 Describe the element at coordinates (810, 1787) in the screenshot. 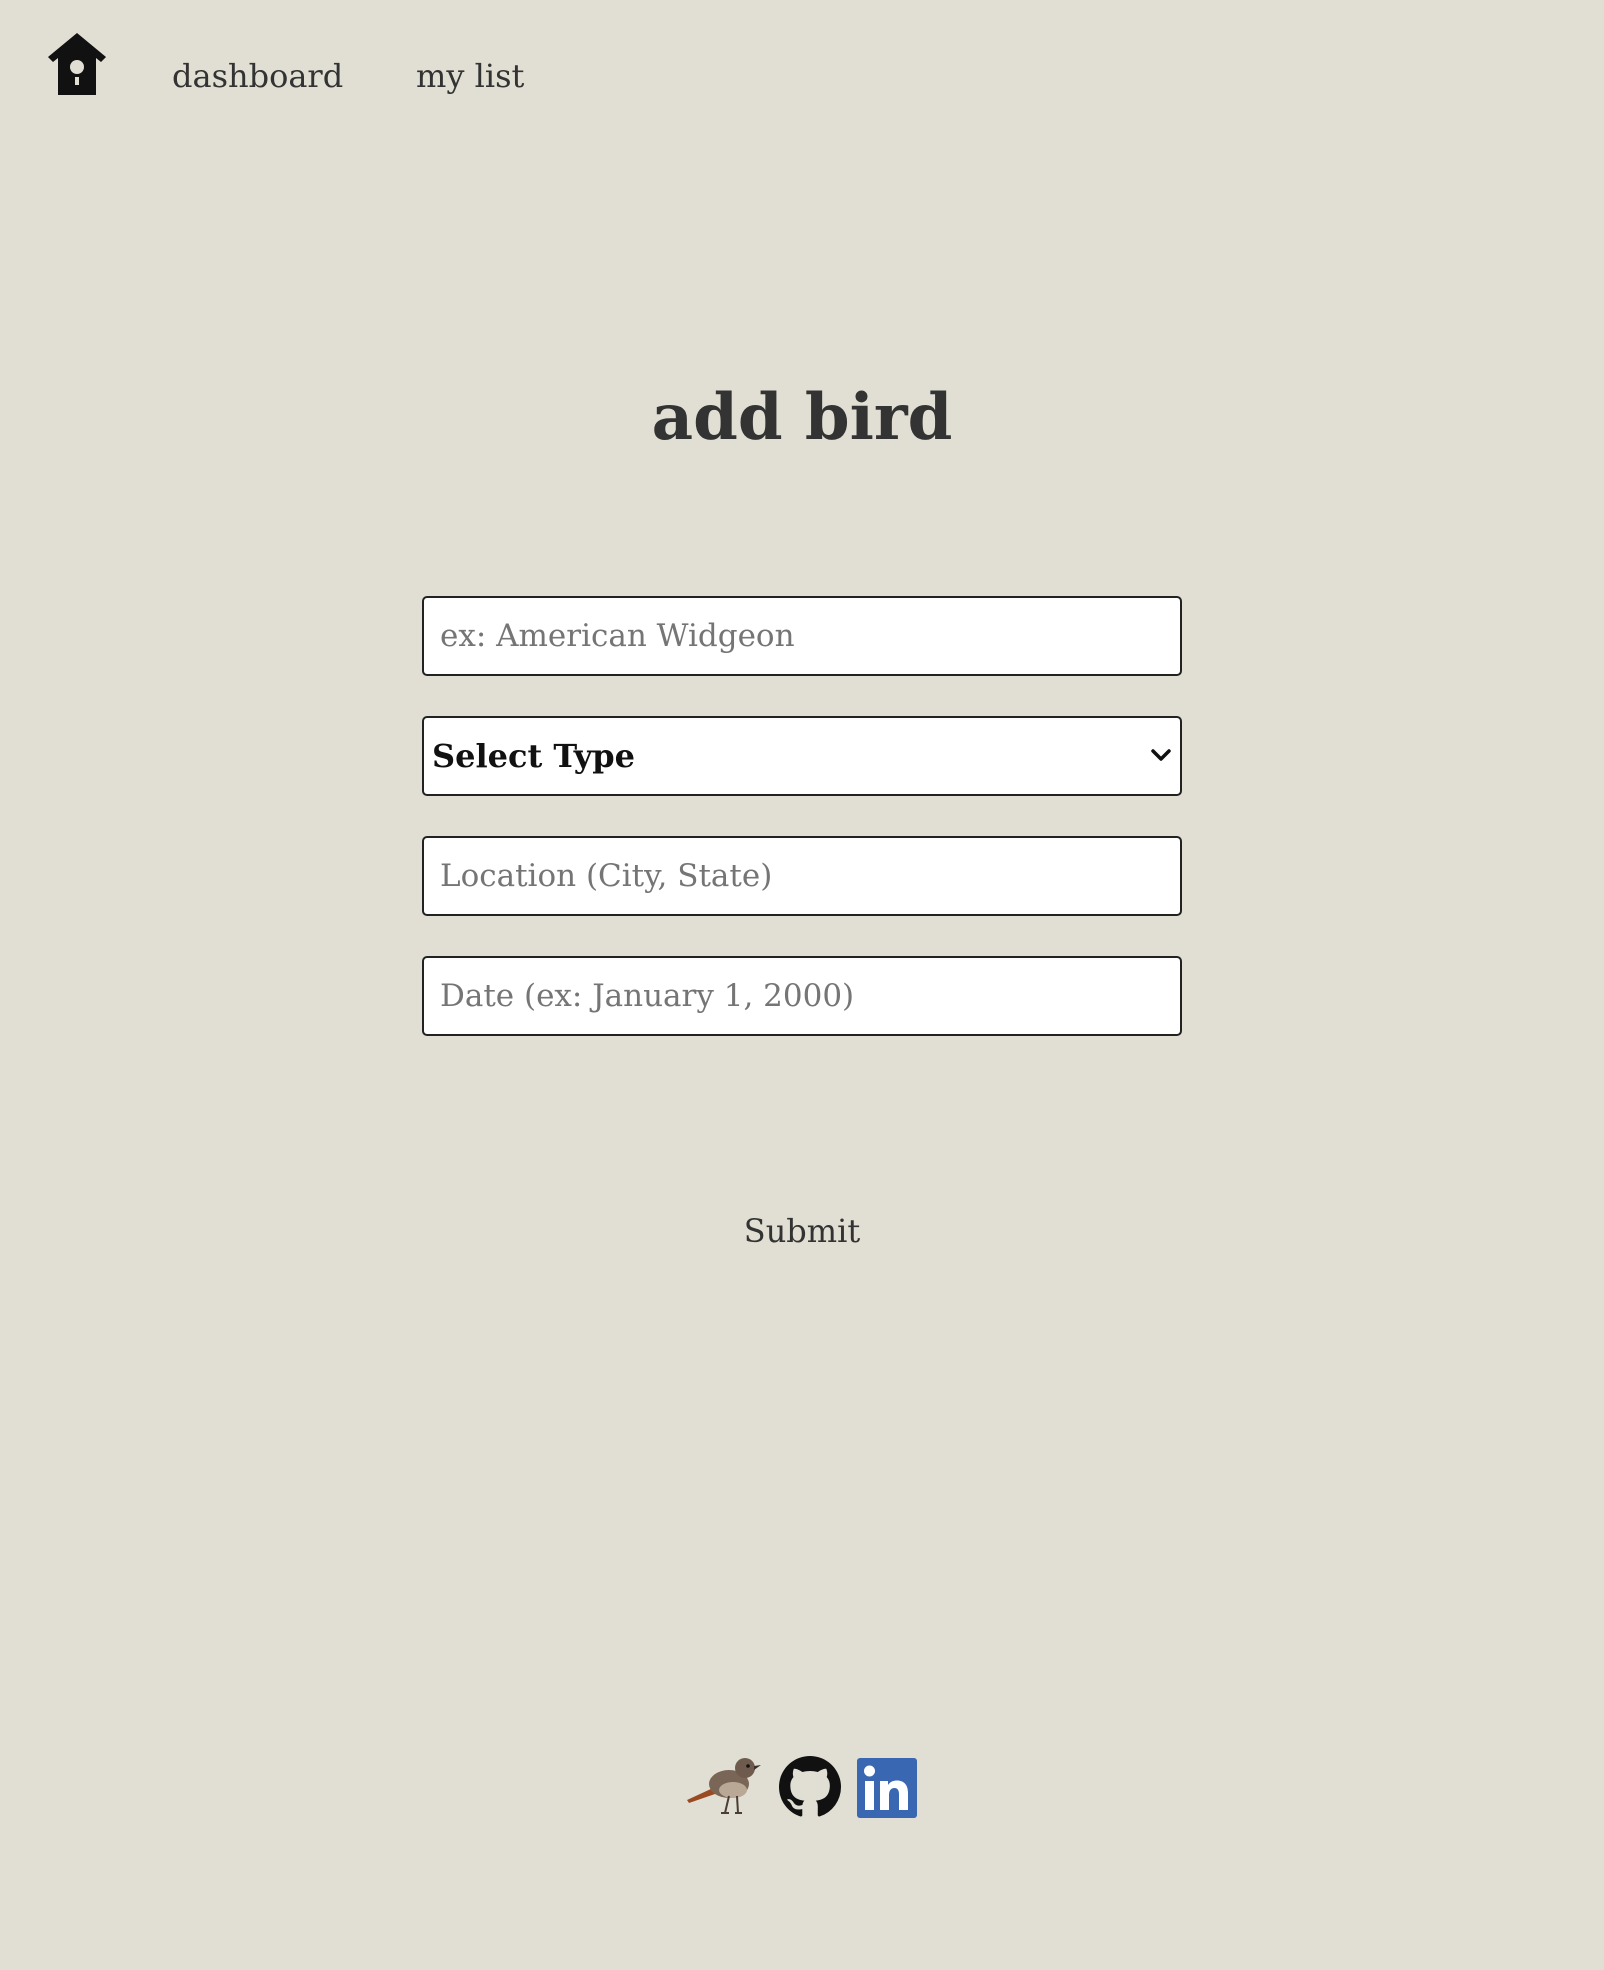

I see `github-icon` at that location.